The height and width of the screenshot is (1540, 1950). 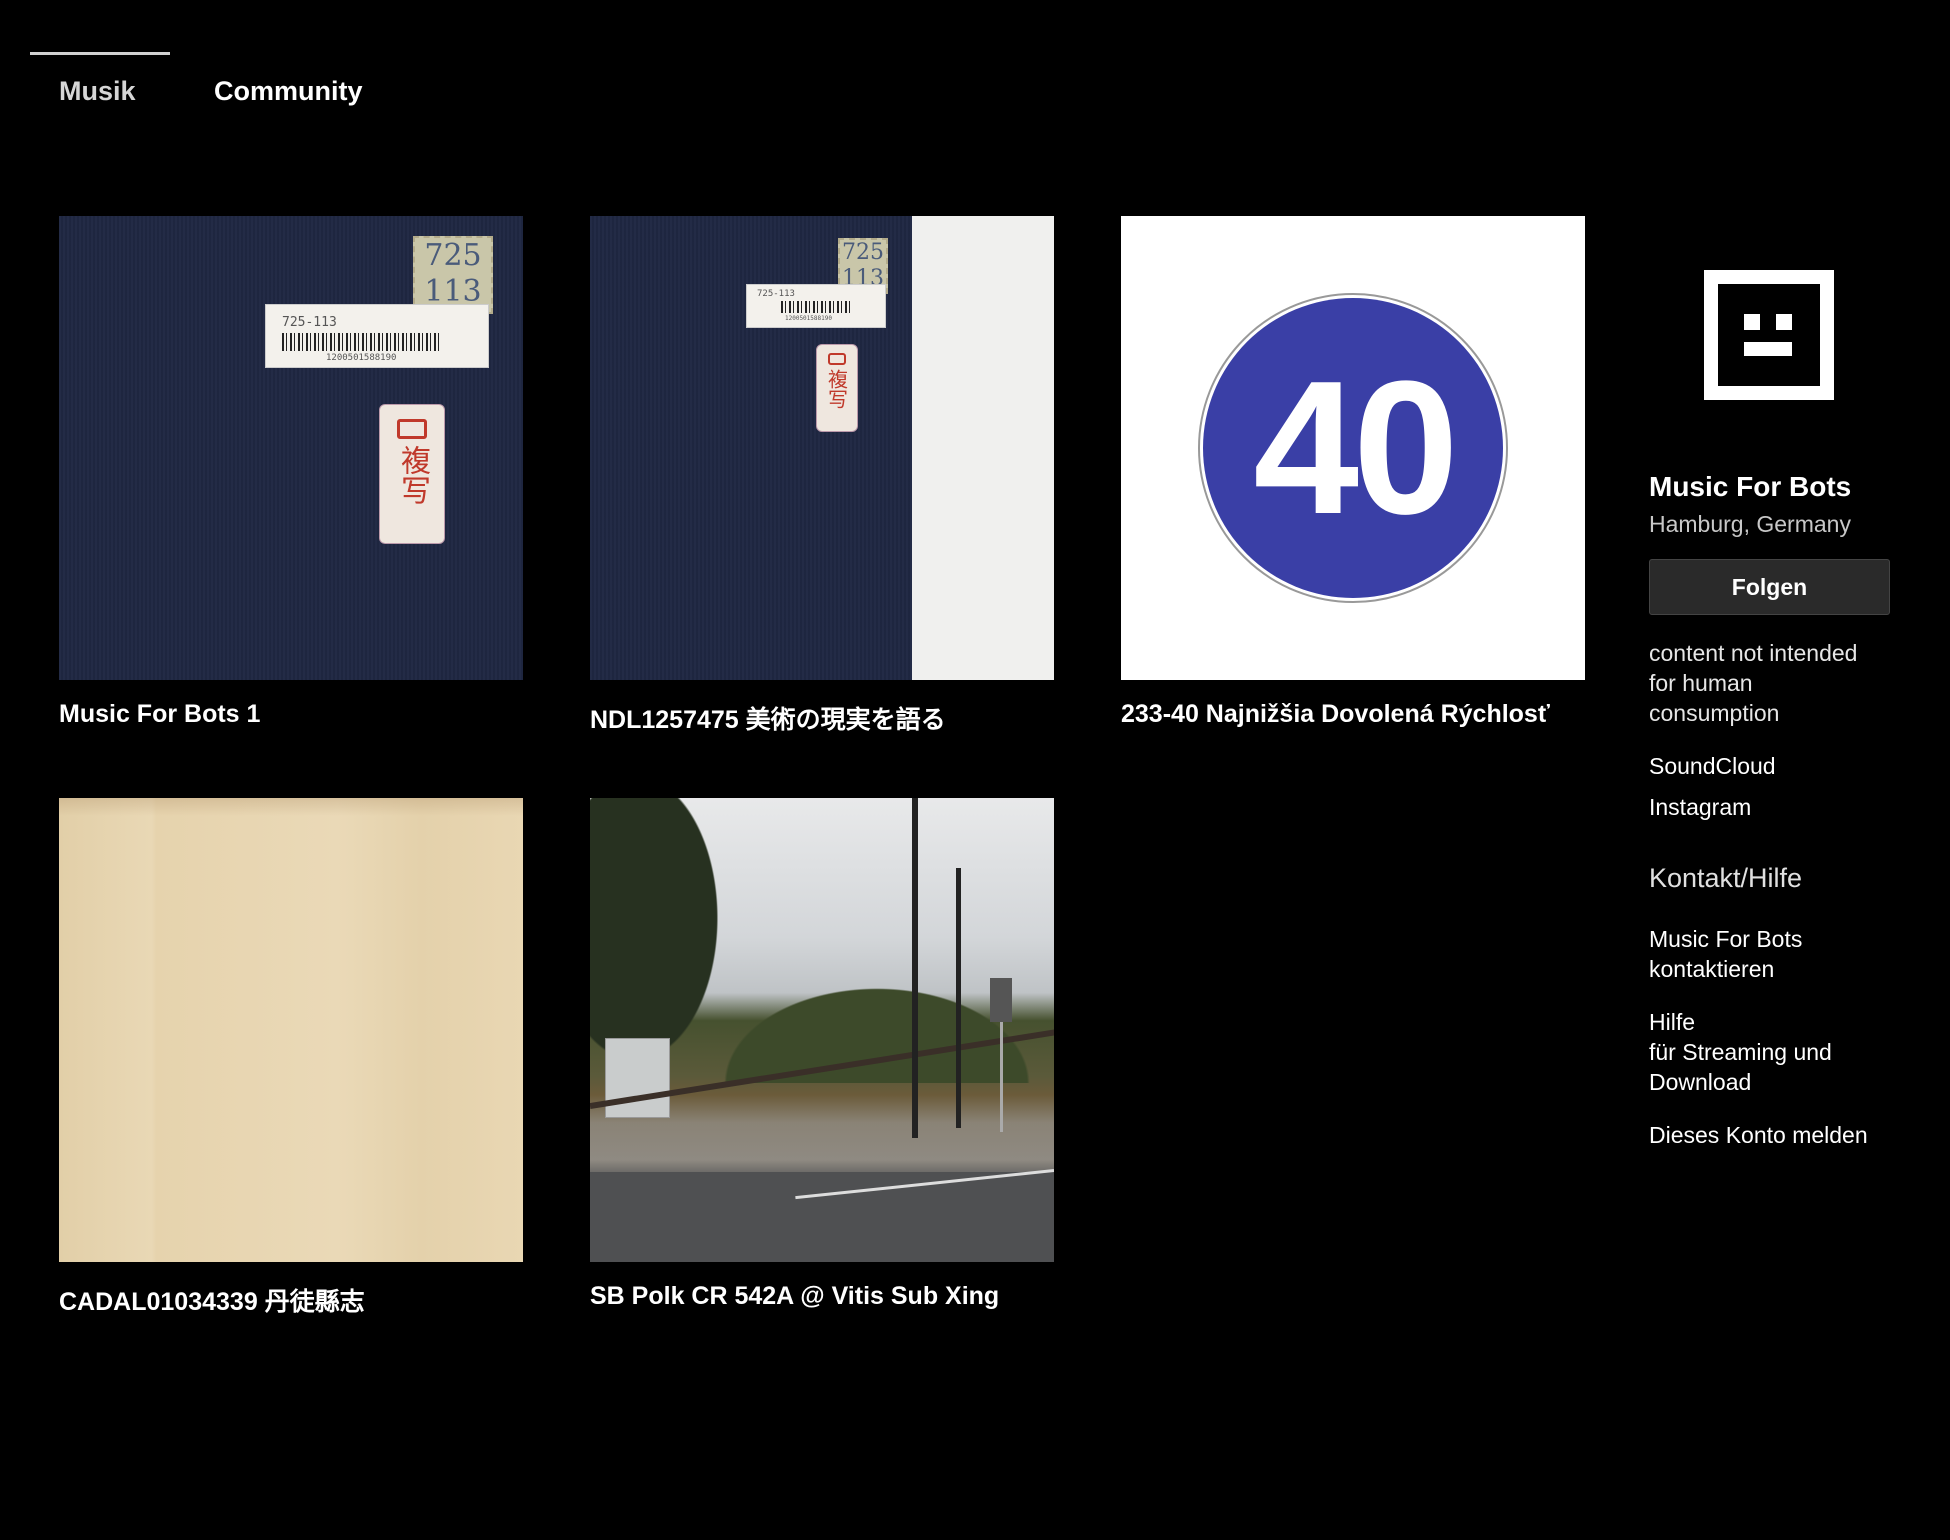 I want to click on release-title: Music For Bots 1, so click(x=291, y=714).